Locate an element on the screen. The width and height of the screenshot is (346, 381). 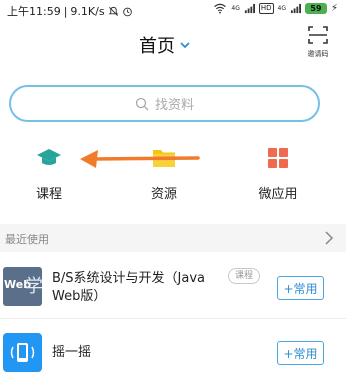
course-tag-badge: 课程 is located at coordinates (244, 276).